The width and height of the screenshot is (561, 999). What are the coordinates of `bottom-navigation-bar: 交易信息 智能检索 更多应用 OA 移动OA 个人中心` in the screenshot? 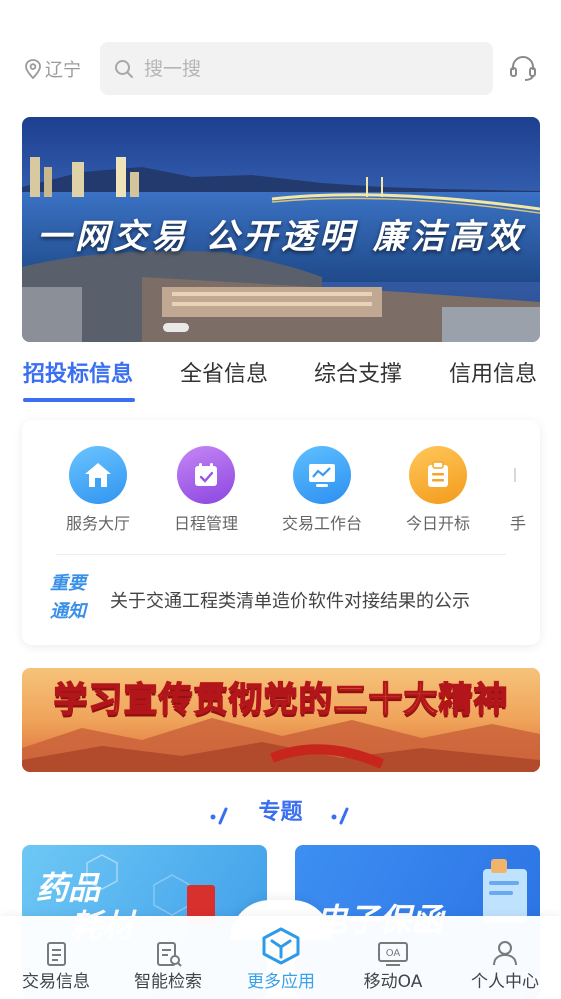 It's located at (280, 957).